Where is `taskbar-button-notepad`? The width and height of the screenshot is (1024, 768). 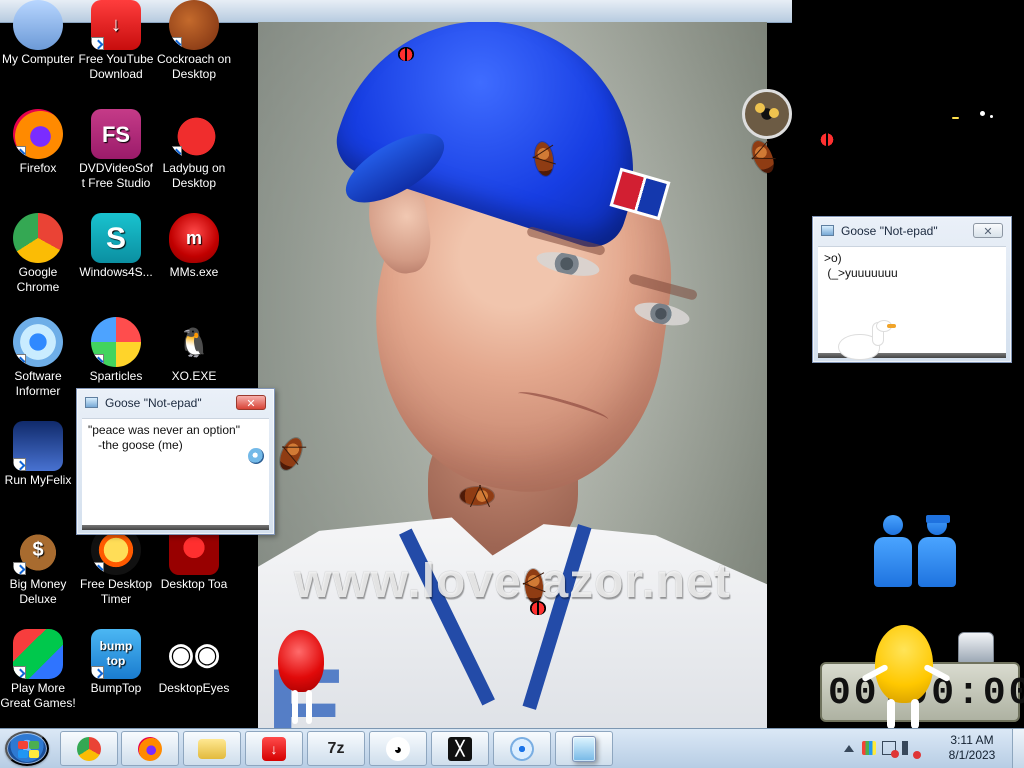
taskbar-button-notepad is located at coordinates (584, 748).